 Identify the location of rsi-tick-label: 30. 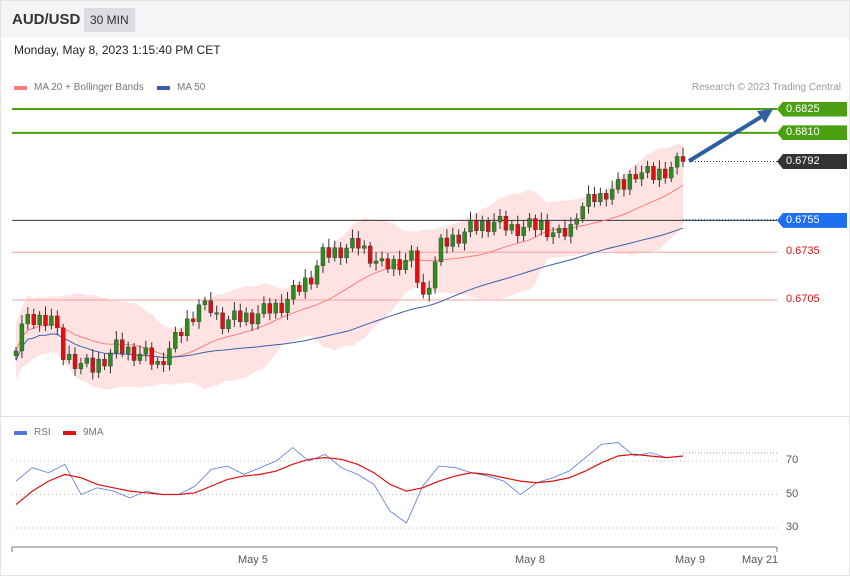
(792, 527).